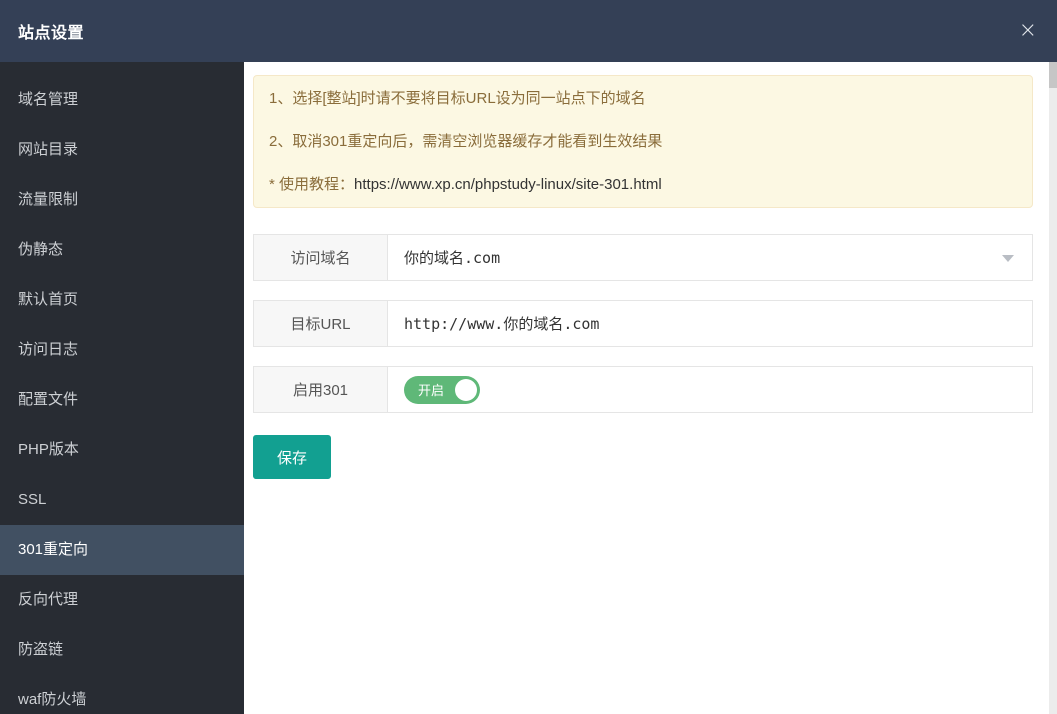  What do you see at coordinates (321, 257) in the screenshot?
I see `access-domain-label: 访问域名` at bounding box center [321, 257].